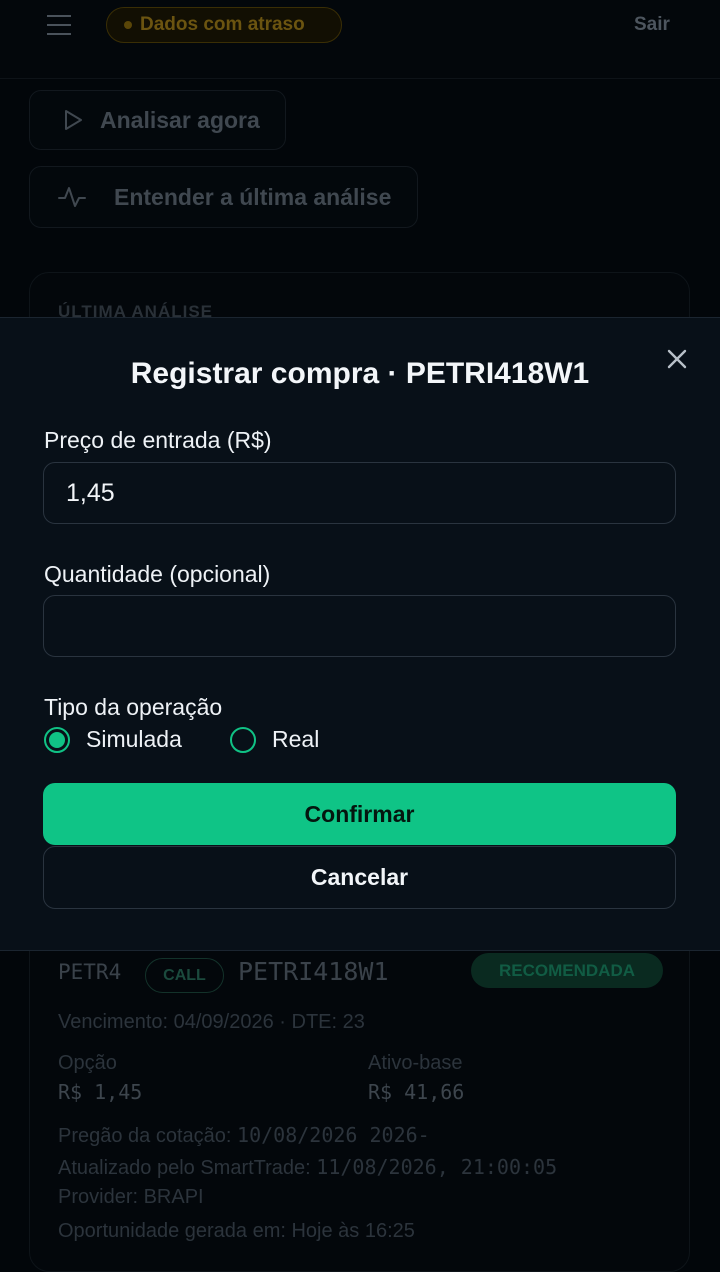  I want to click on play-icon, so click(73, 120).